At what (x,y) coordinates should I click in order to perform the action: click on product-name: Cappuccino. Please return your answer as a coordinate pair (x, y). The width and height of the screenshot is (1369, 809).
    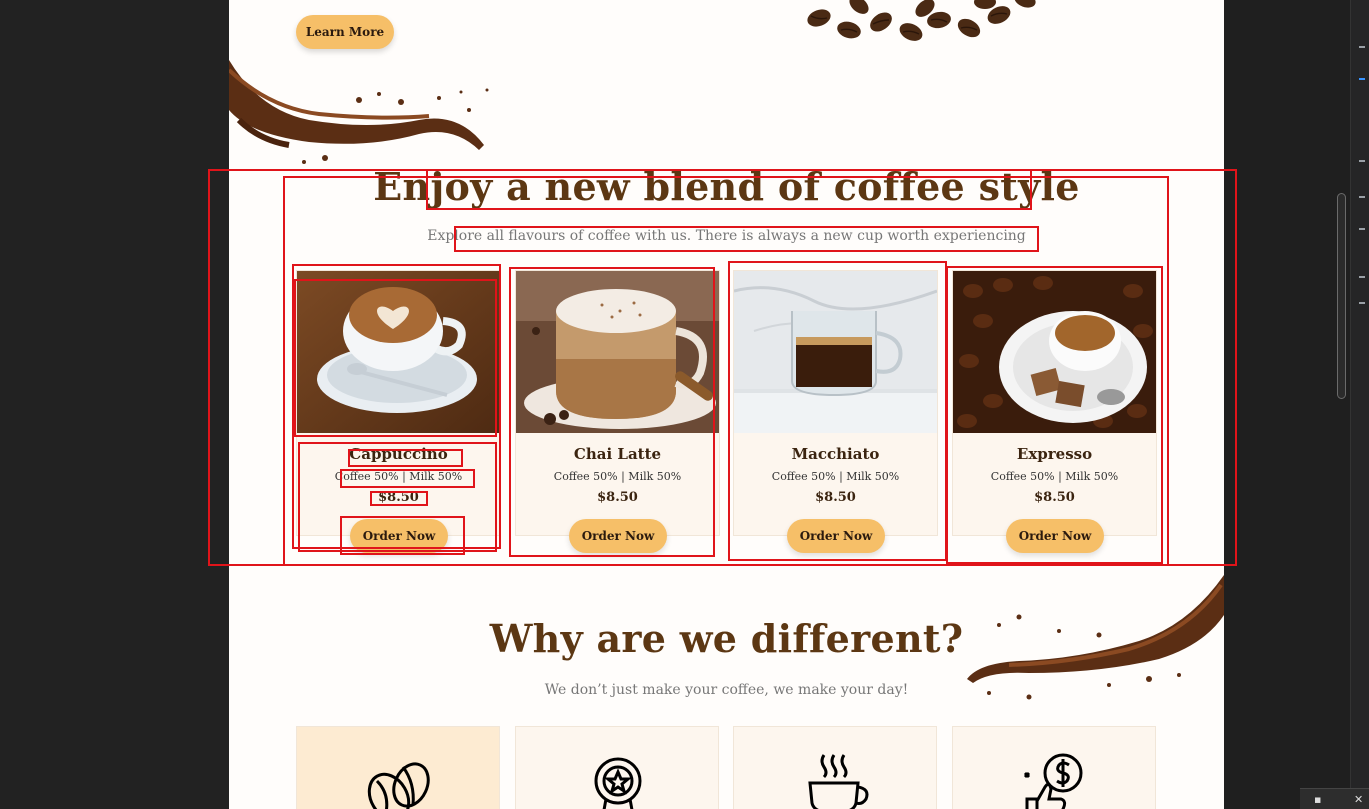
    Looking at the image, I should click on (398, 454).